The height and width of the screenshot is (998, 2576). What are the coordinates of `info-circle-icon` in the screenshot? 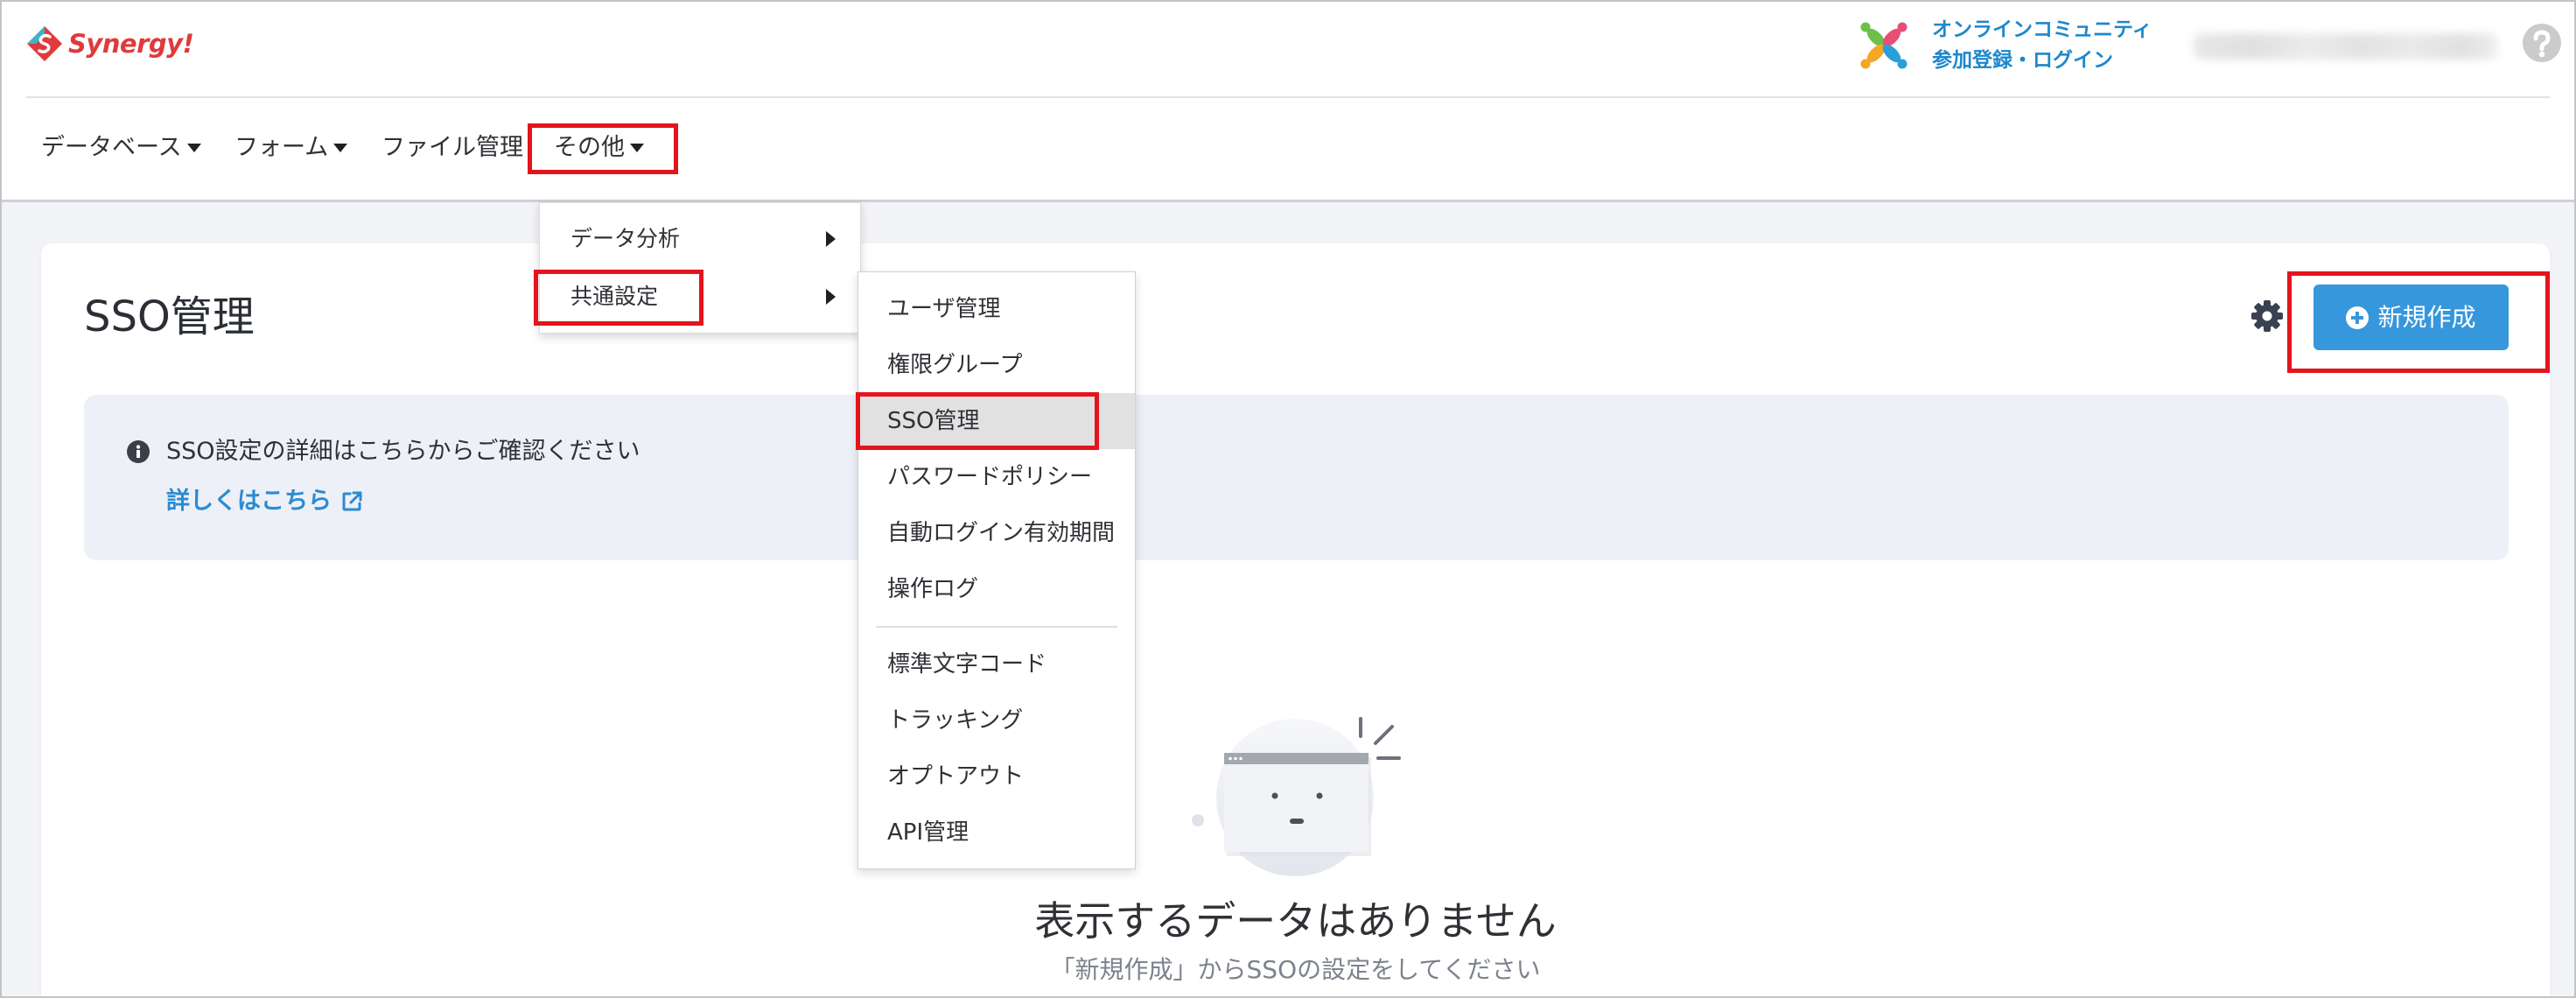 It's located at (138, 451).